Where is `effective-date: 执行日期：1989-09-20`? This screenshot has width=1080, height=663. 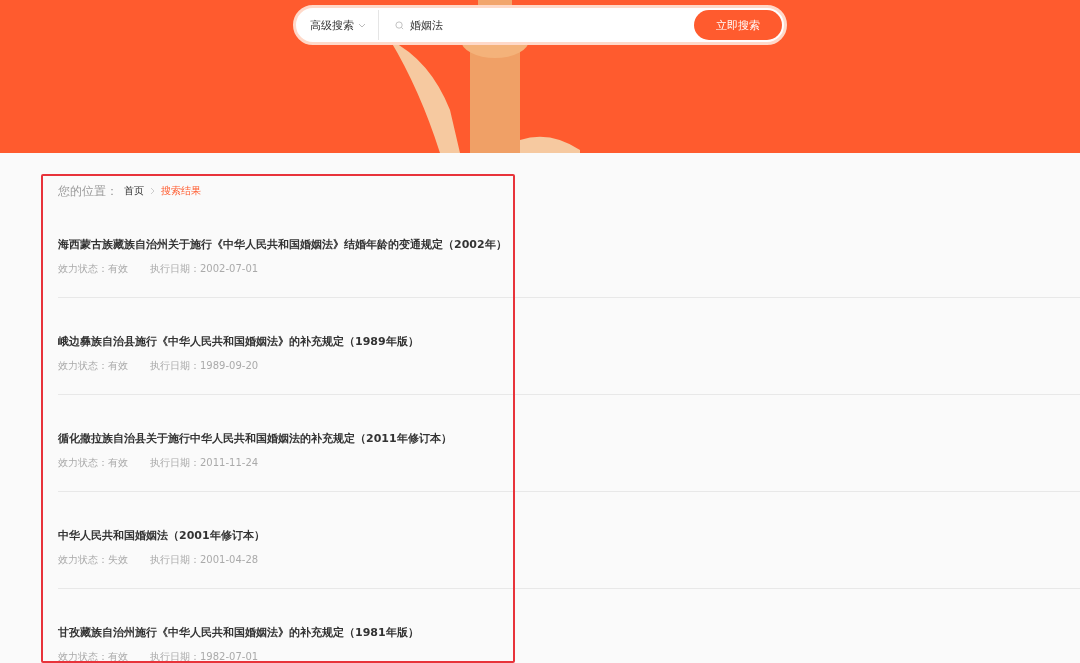 effective-date: 执行日期：1989-09-20 is located at coordinates (205, 366).